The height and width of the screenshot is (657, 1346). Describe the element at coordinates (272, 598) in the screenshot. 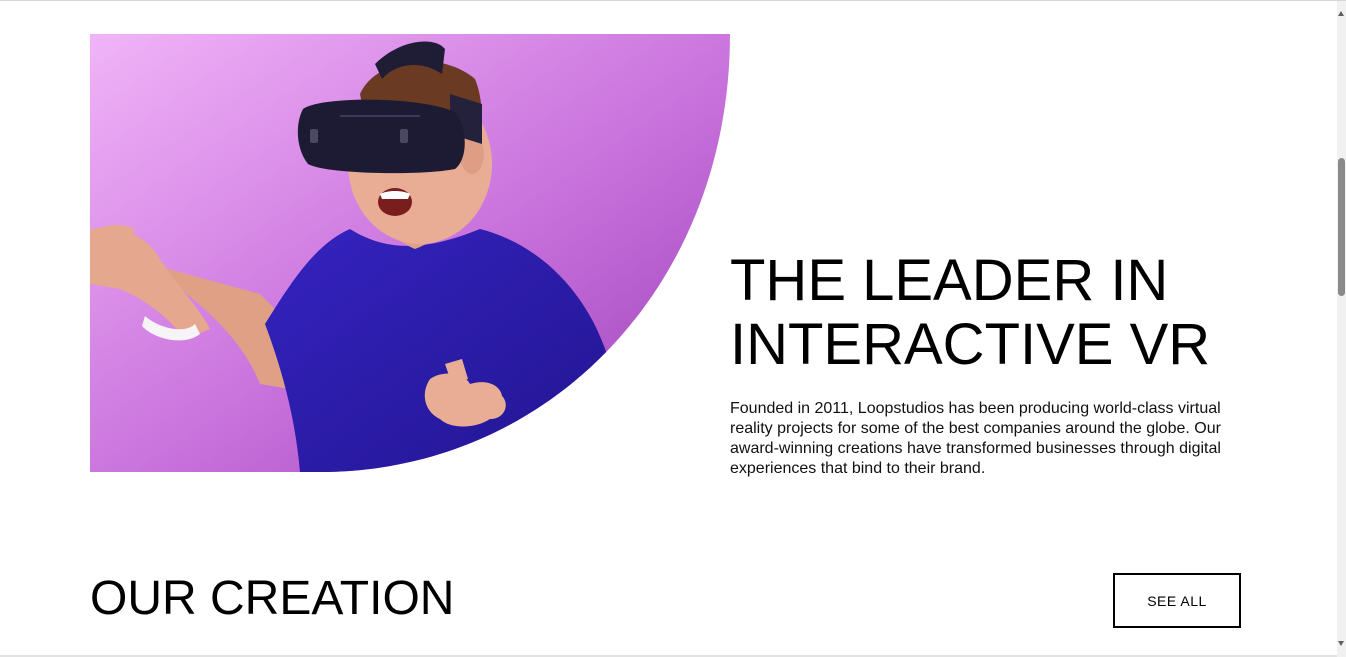

I see `creations-title: OUR CREATION` at that location.